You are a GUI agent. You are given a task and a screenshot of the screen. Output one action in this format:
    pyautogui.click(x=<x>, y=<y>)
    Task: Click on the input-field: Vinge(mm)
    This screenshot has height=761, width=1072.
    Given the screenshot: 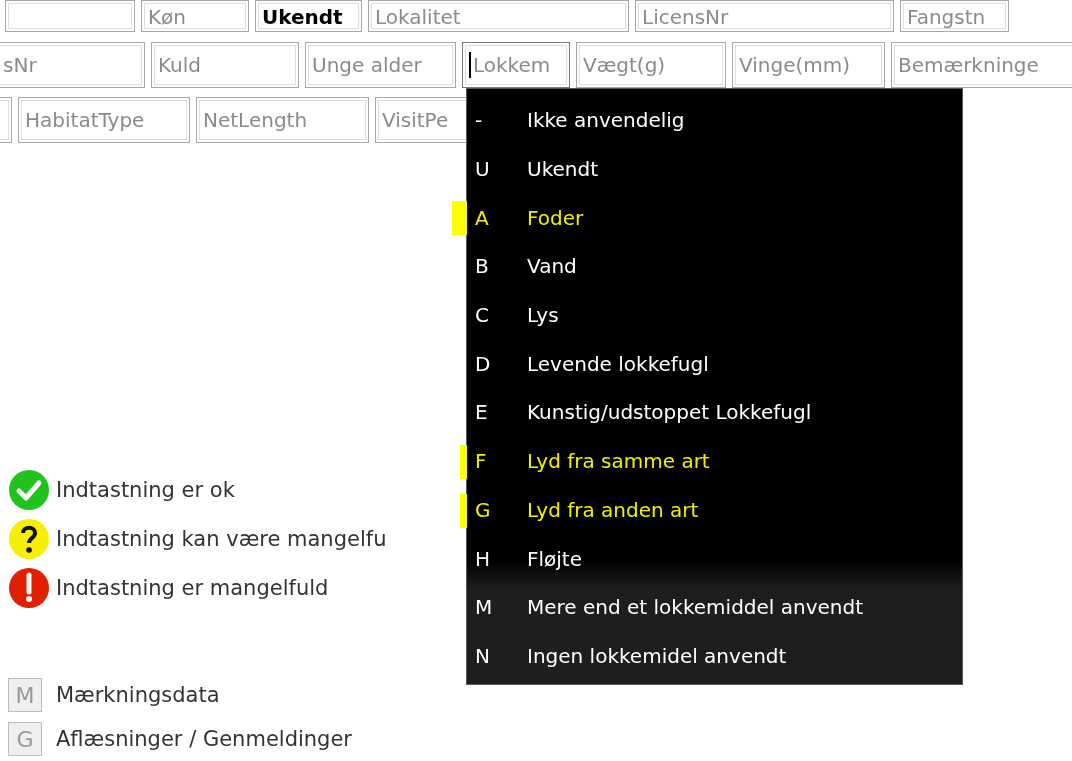 What is the action you would take?
    pyautogui.click(x=808, y=65)
    